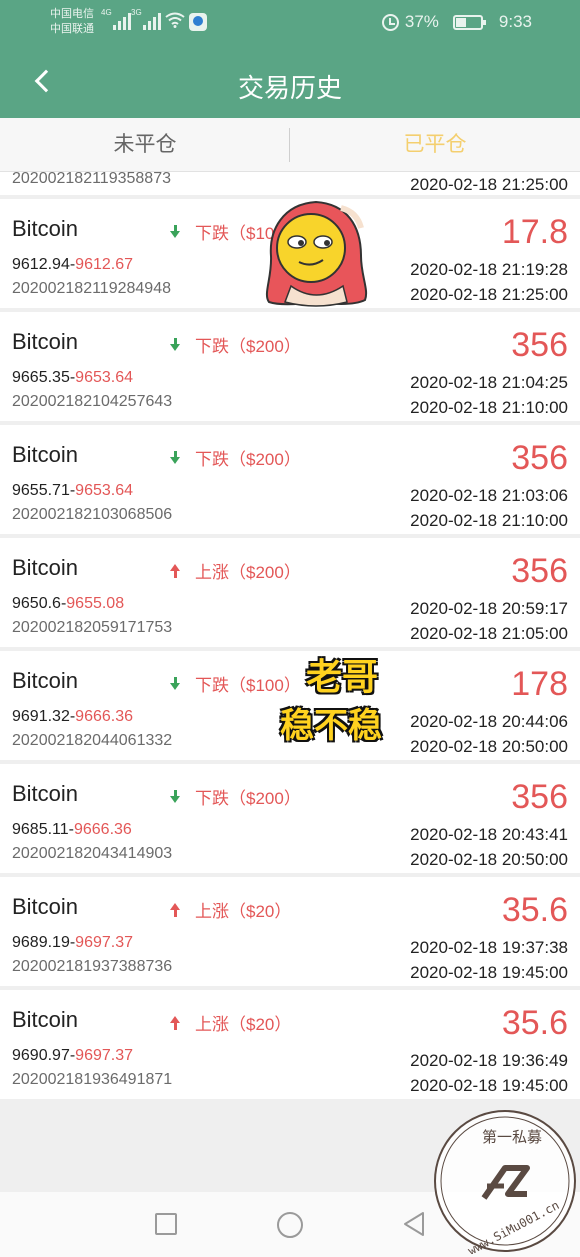 This screenshot has width=580, height=1257. Describe the element at coordinates (421, 21) in the screenshot. I see `battery-percent: 37%` at that location.